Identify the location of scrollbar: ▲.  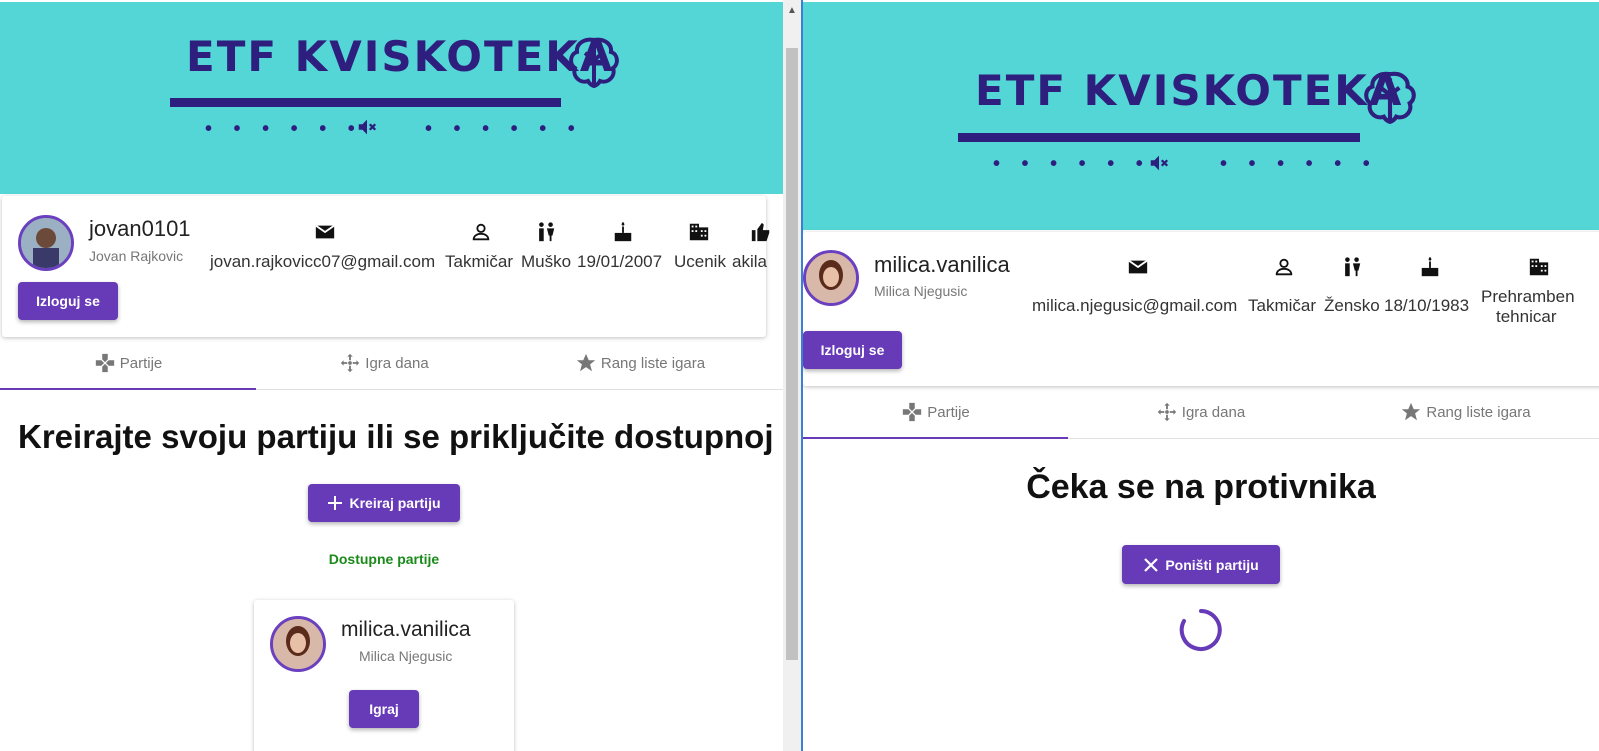
(792, 375).